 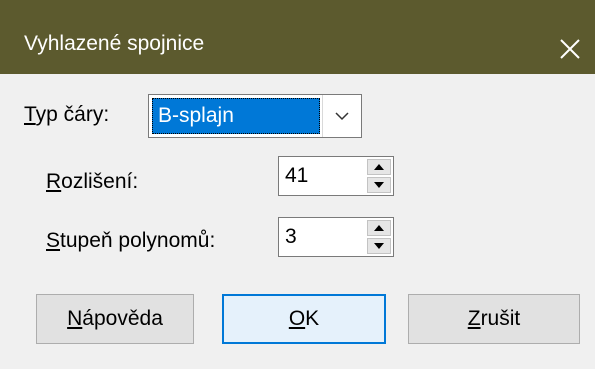 What do you see at coordinates (336, 237) in the screenshot?
I see `degree-spinbox: 3` at bounding box center [336, 237].